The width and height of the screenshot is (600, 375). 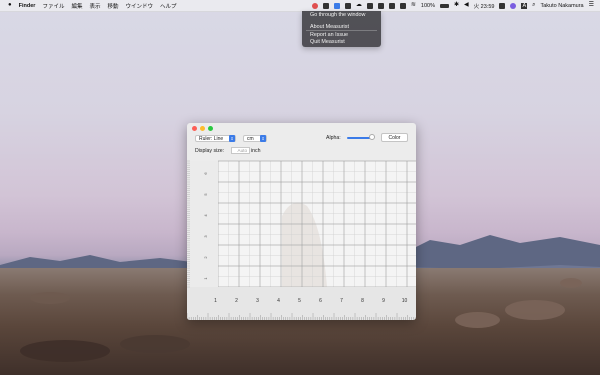 What do you see at coordinates (336, 5) in the screenshot?
I see `measurist-ruler-icon` at bounding box center [336, 5].